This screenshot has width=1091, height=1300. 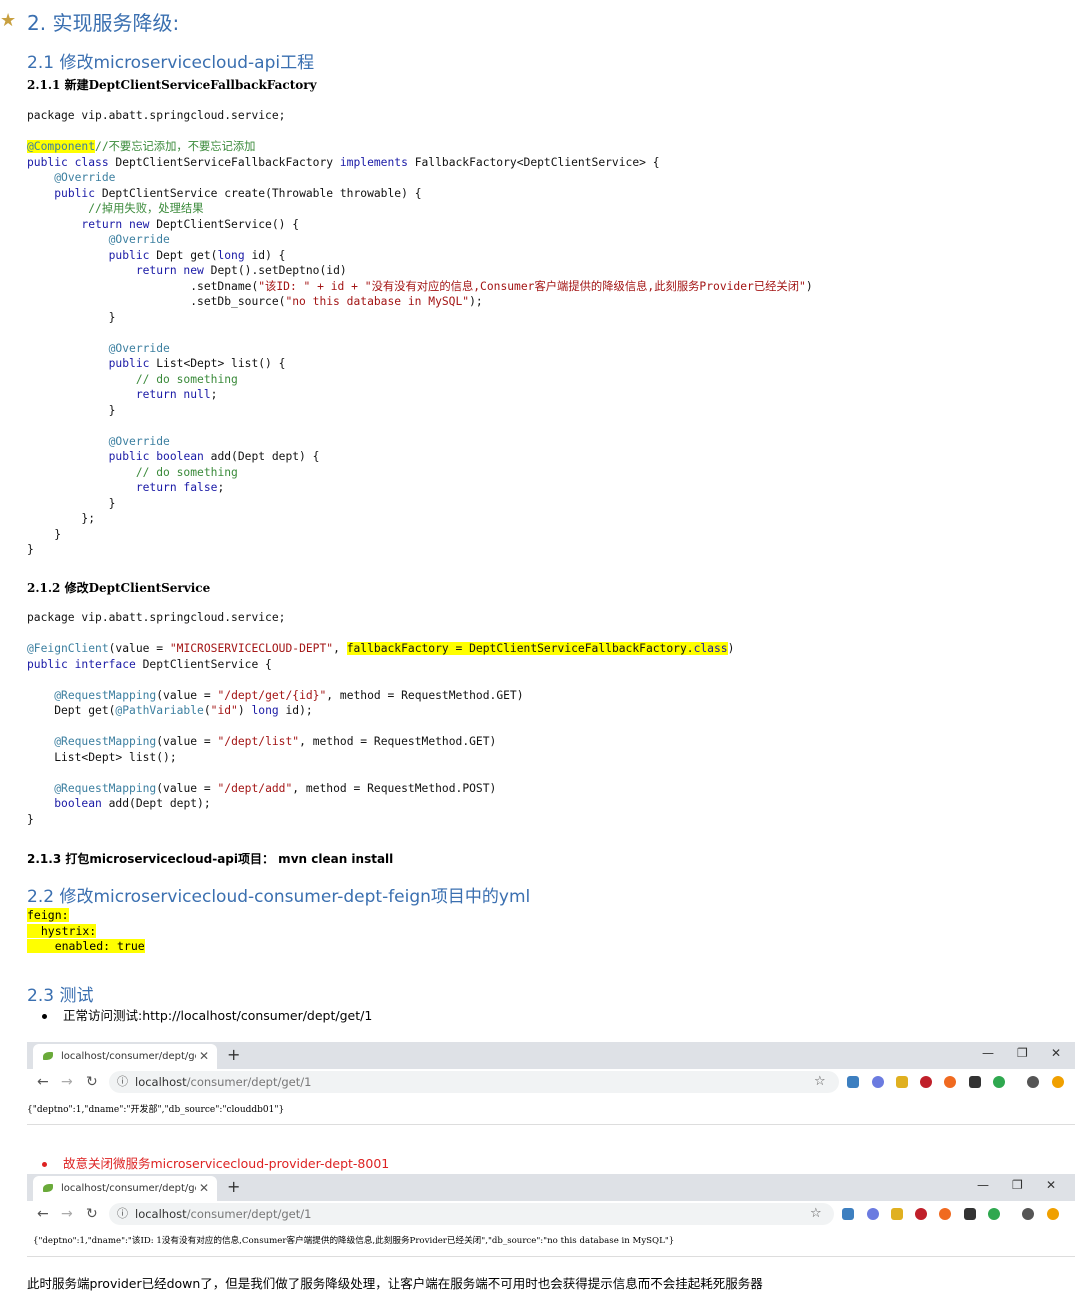 I want to click on yml-line: feign:, so click(x=48, y=915).